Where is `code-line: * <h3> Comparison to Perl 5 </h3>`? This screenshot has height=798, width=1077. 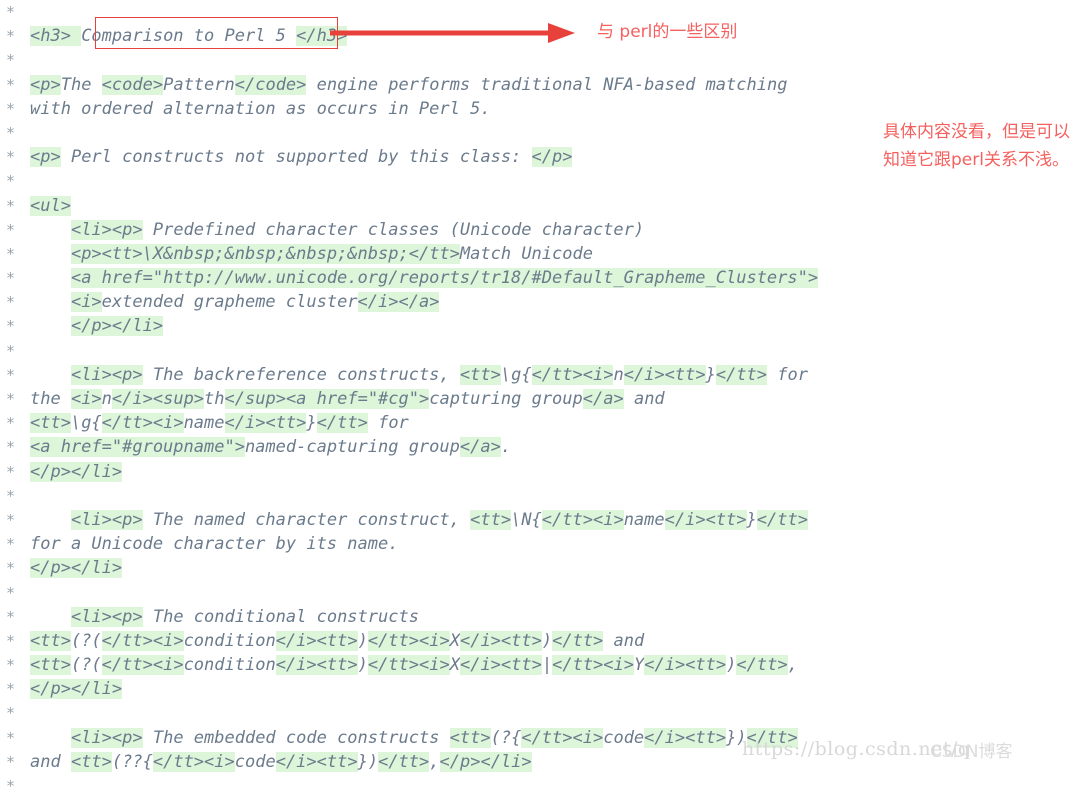 code-line: * <h3> Comparison to Perl 5 </h3> is located at coordinates (538, 36).